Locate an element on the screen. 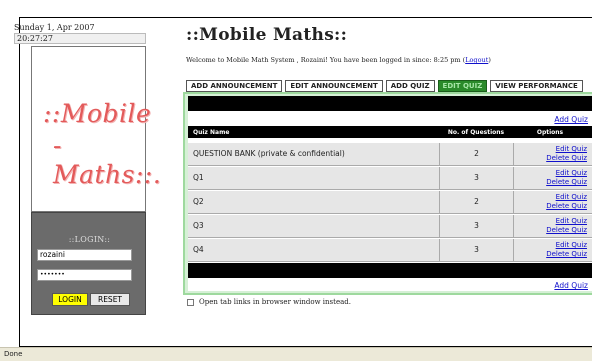  column-header-name: Quiz Name is located at coordinates (211, 132).